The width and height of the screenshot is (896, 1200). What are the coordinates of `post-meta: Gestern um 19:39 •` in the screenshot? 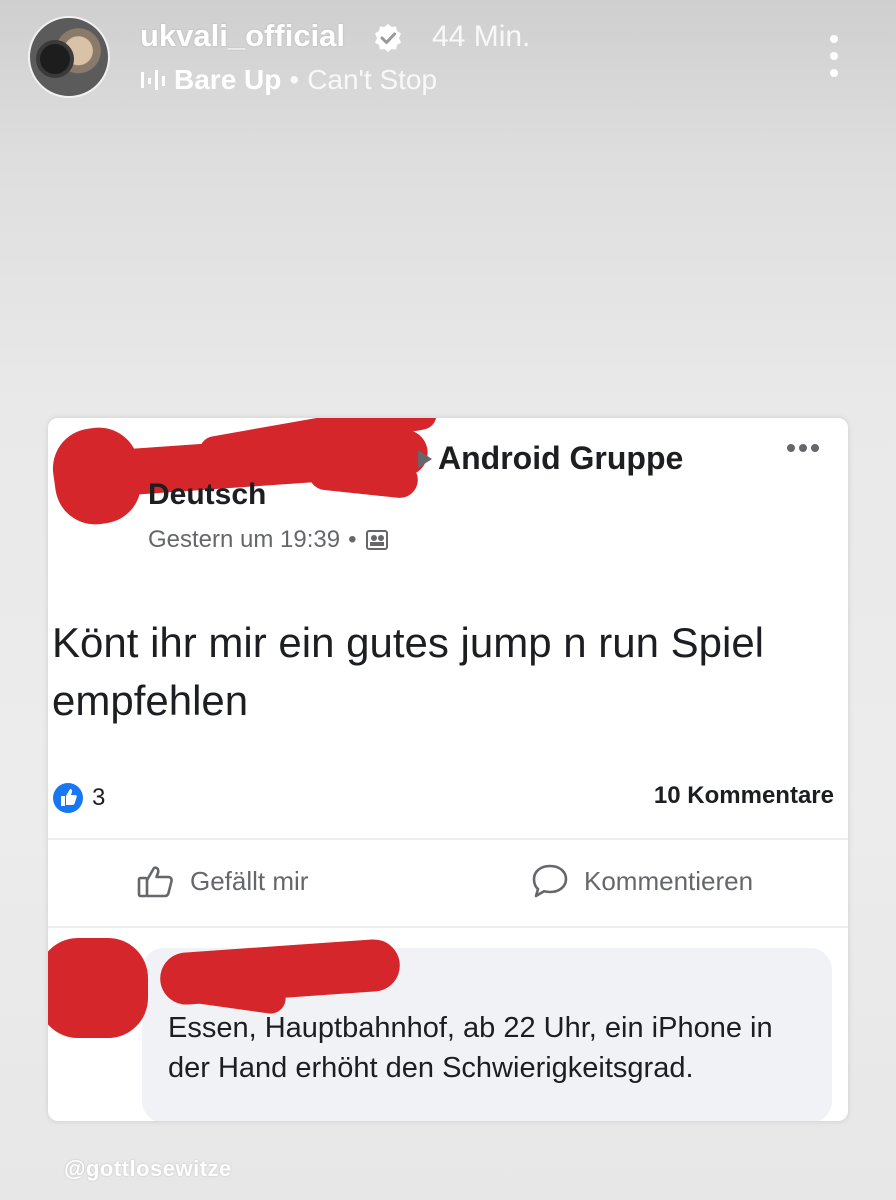 It's located at (268, 540).